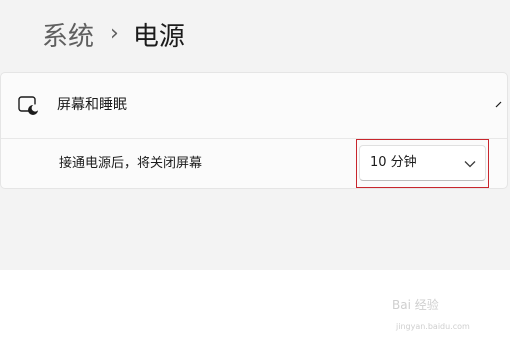  I want to click on dropdown-selected-value: 10 分钟, so click(393, 162).